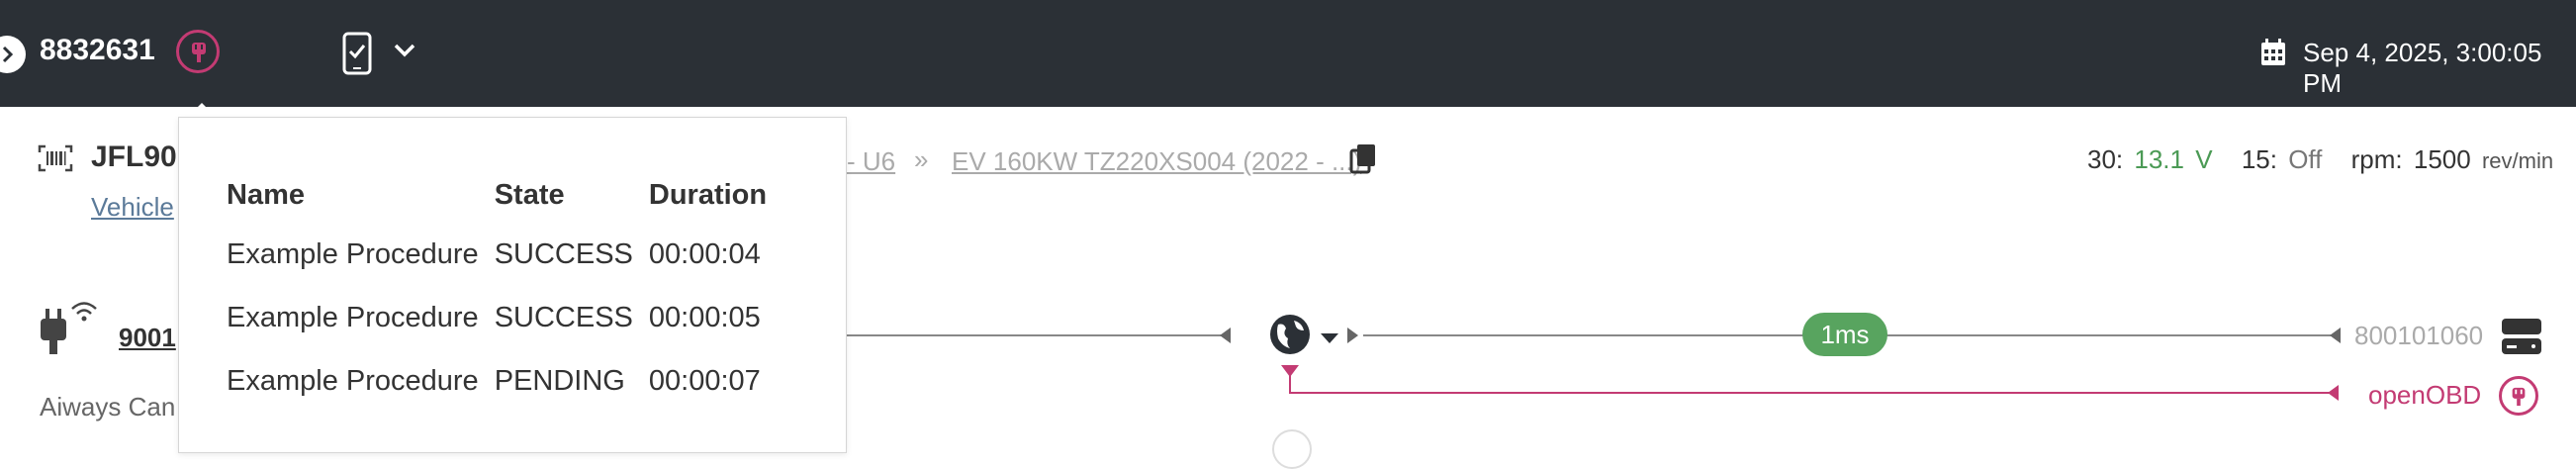  Describe the element at coordinates (132, 207) in the screenshot. I see `vehicle-link: Vehicle` at that location.